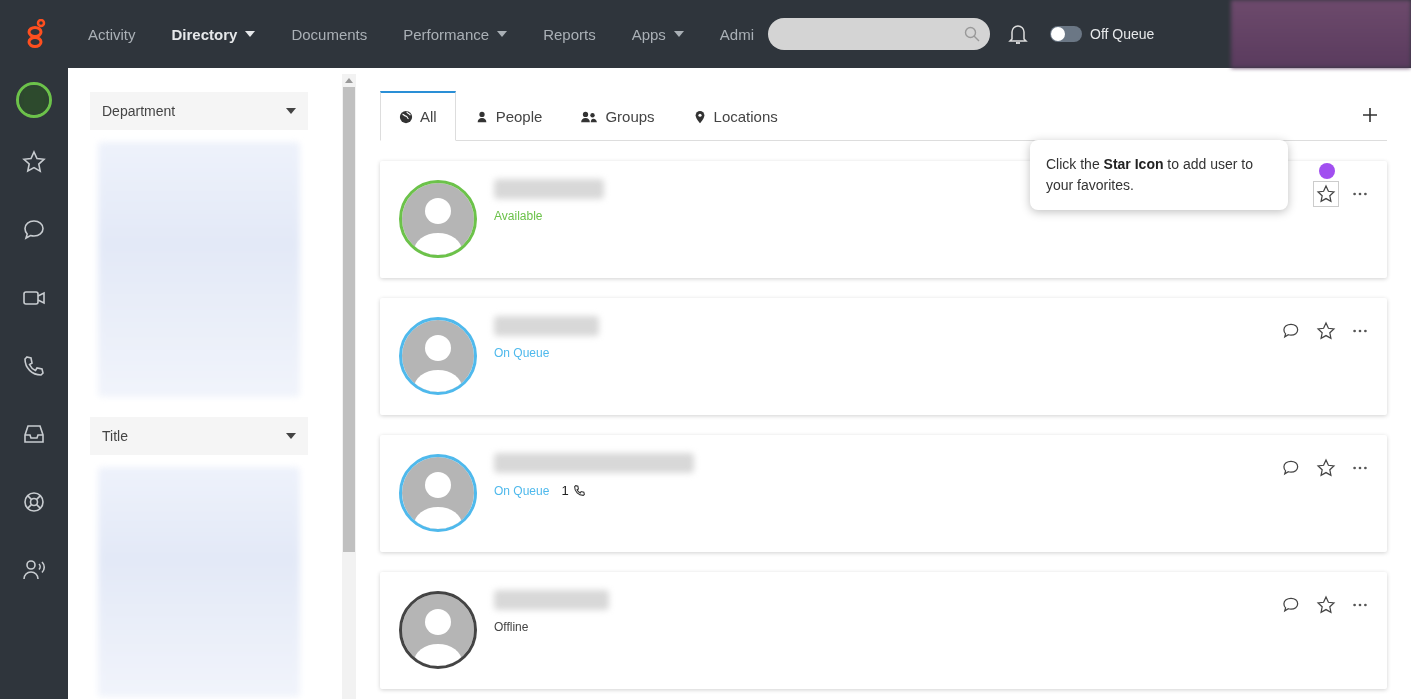 The image size is (1411, 699). Describe the element at coordinates (349, 80) in the screenshot. I see `scroll-up-icon` at that location.